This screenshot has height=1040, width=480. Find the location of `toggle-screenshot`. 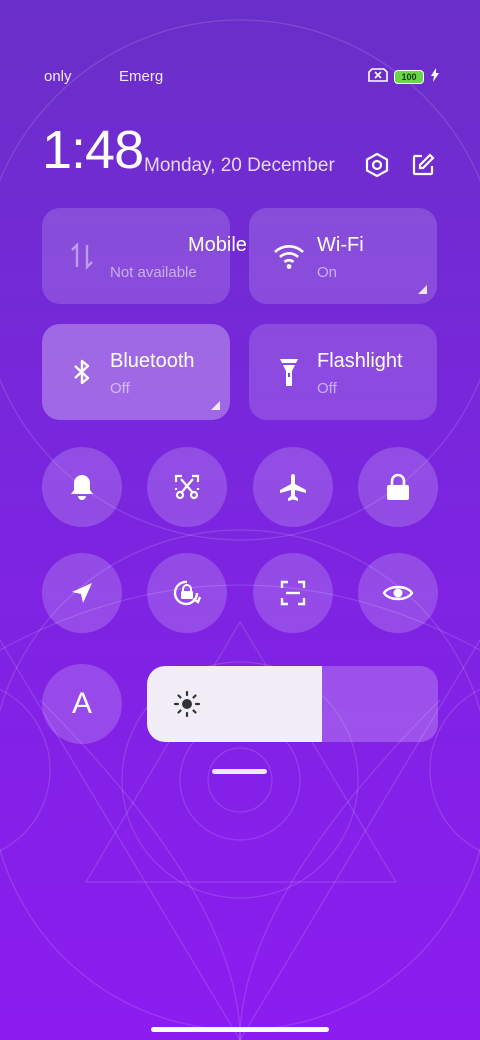

toggle-screenshot is located at coordinates (187, 487).